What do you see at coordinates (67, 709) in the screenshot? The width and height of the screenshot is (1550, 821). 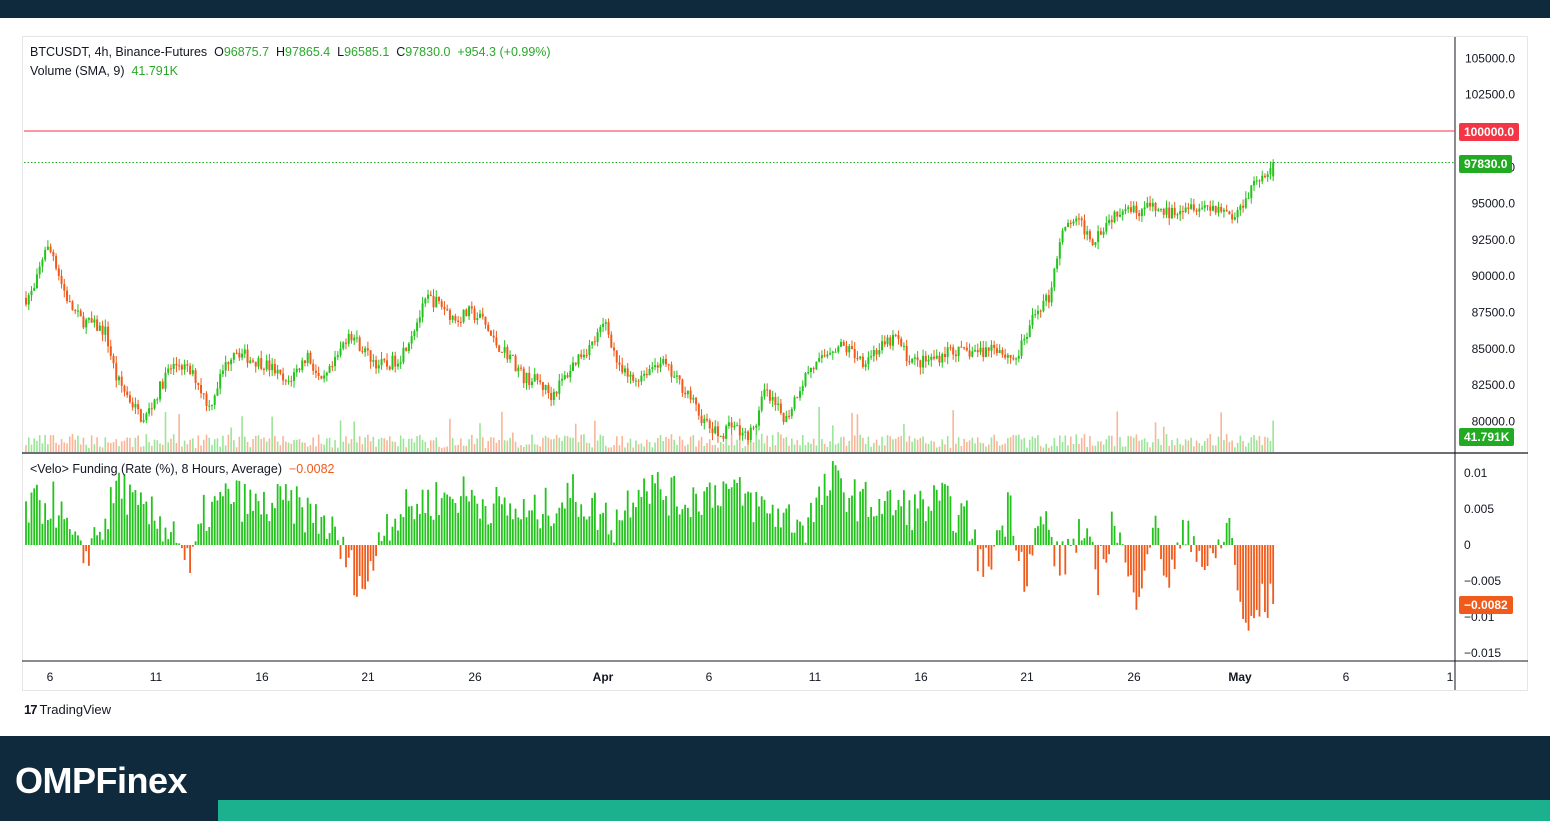 I see `tradingview-logo: 17 TradingView` at bounding box center [67, 709].